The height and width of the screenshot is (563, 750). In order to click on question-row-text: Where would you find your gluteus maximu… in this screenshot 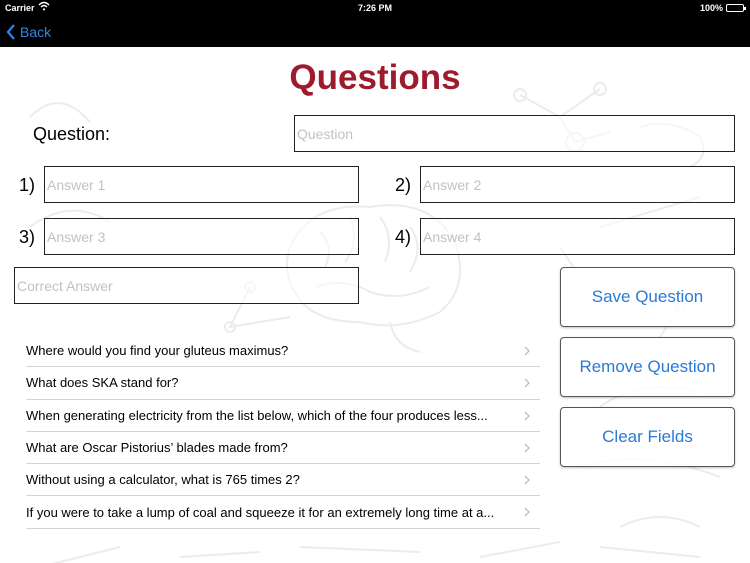, I will do `click(157, 351)`.